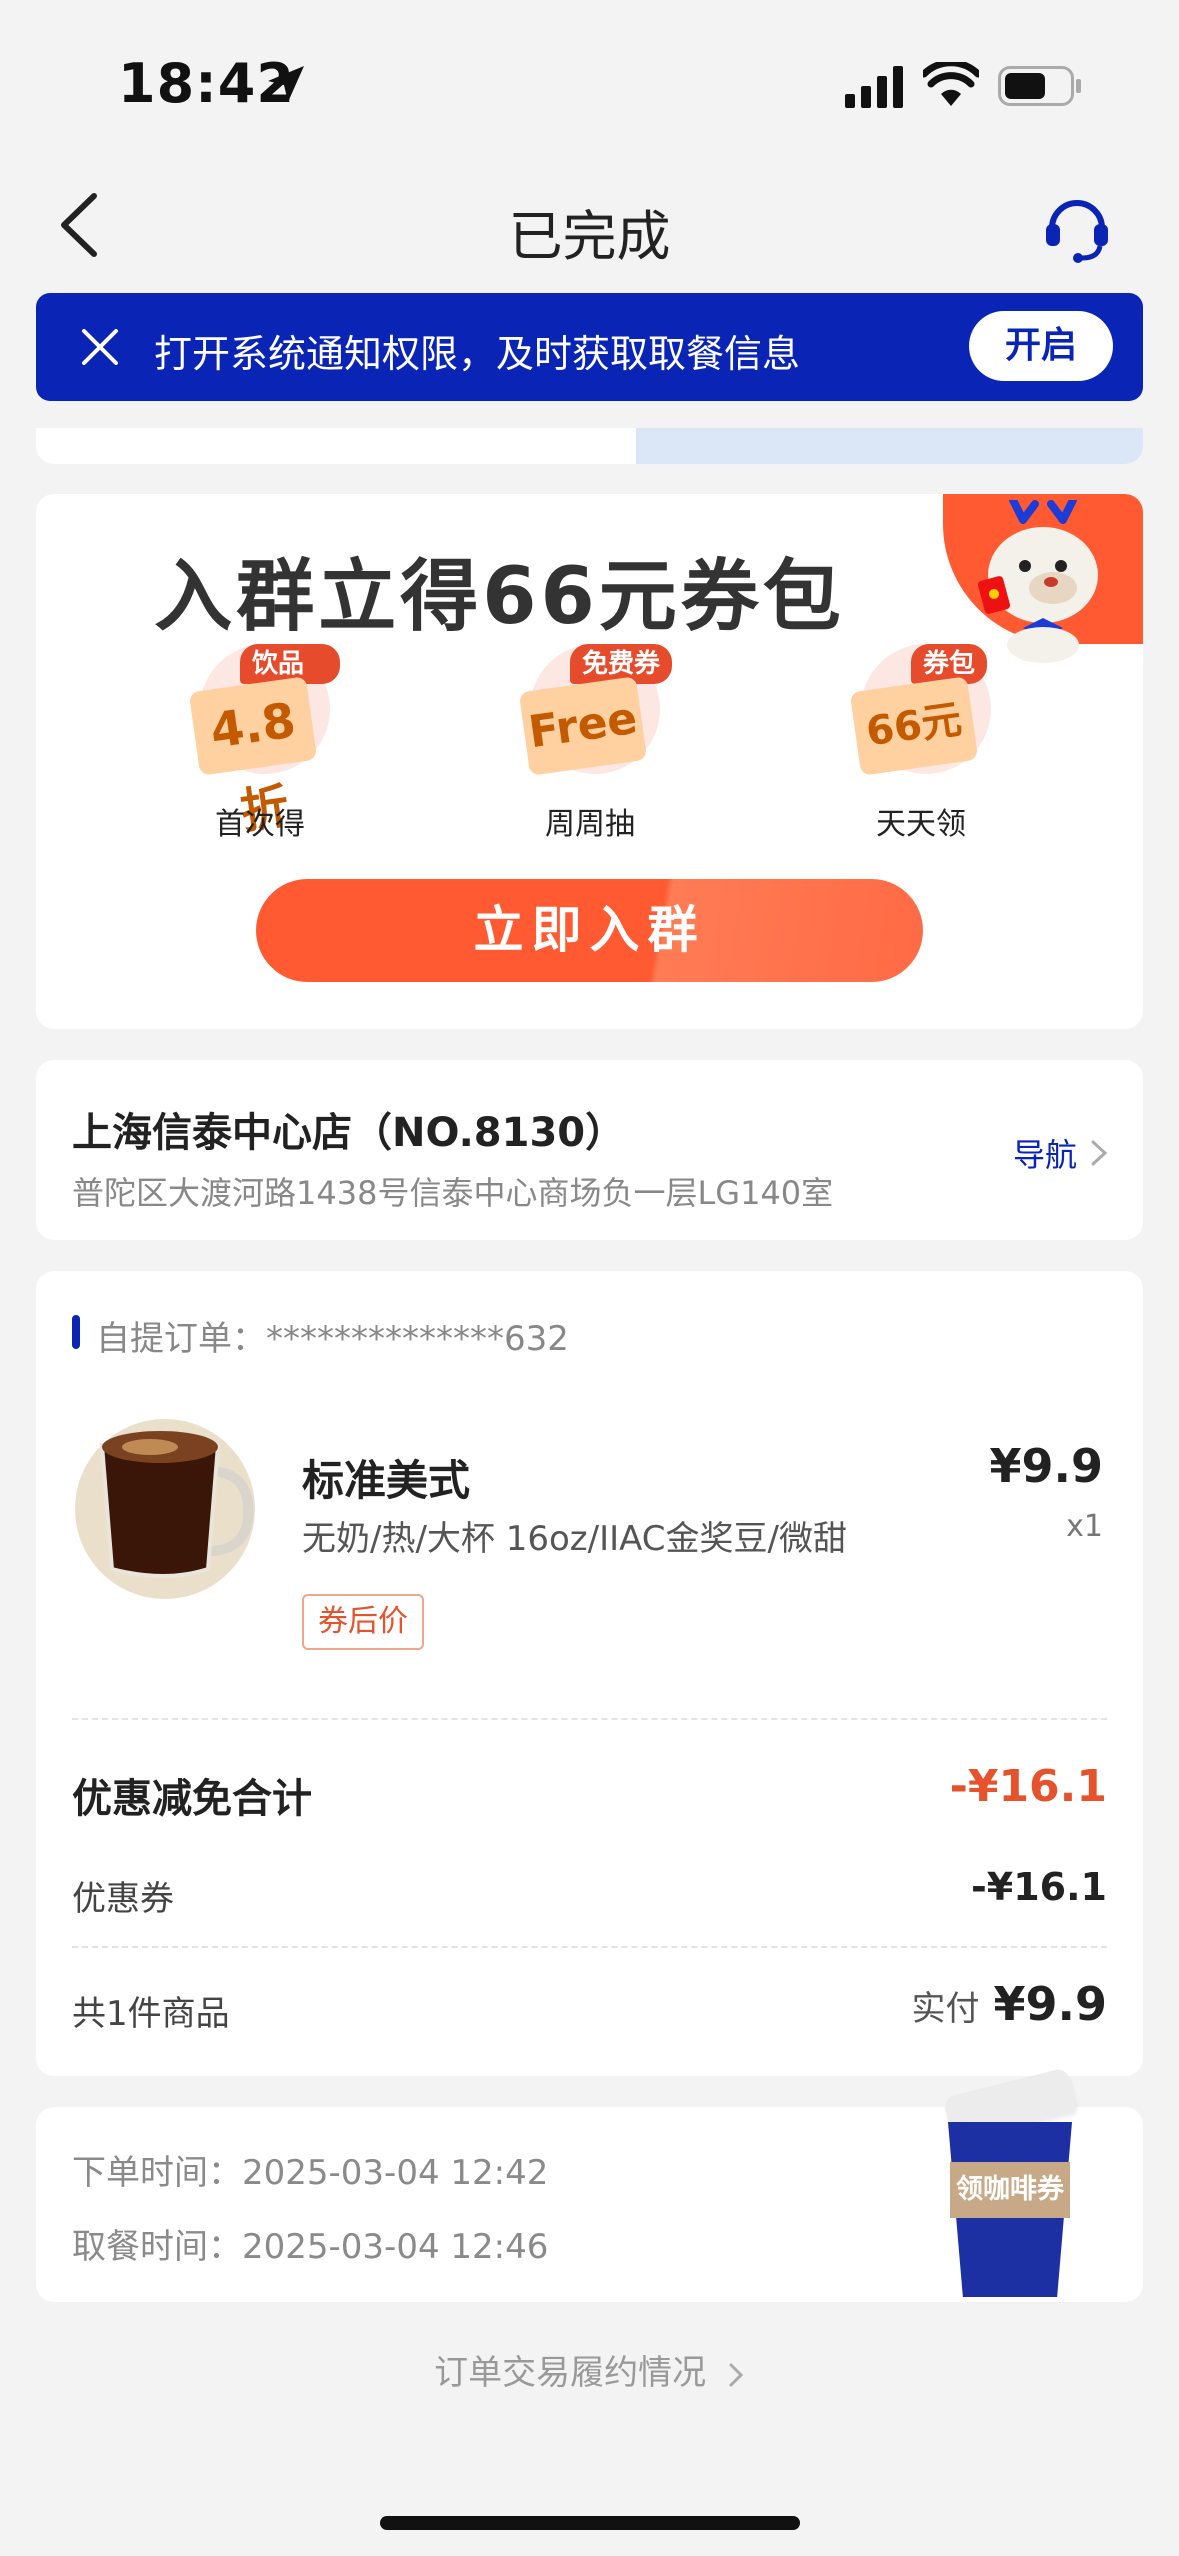  Describe the element at coordinates (1050, 2004) in the screenshot. I see `paid-value: ¥9.9` at that location.